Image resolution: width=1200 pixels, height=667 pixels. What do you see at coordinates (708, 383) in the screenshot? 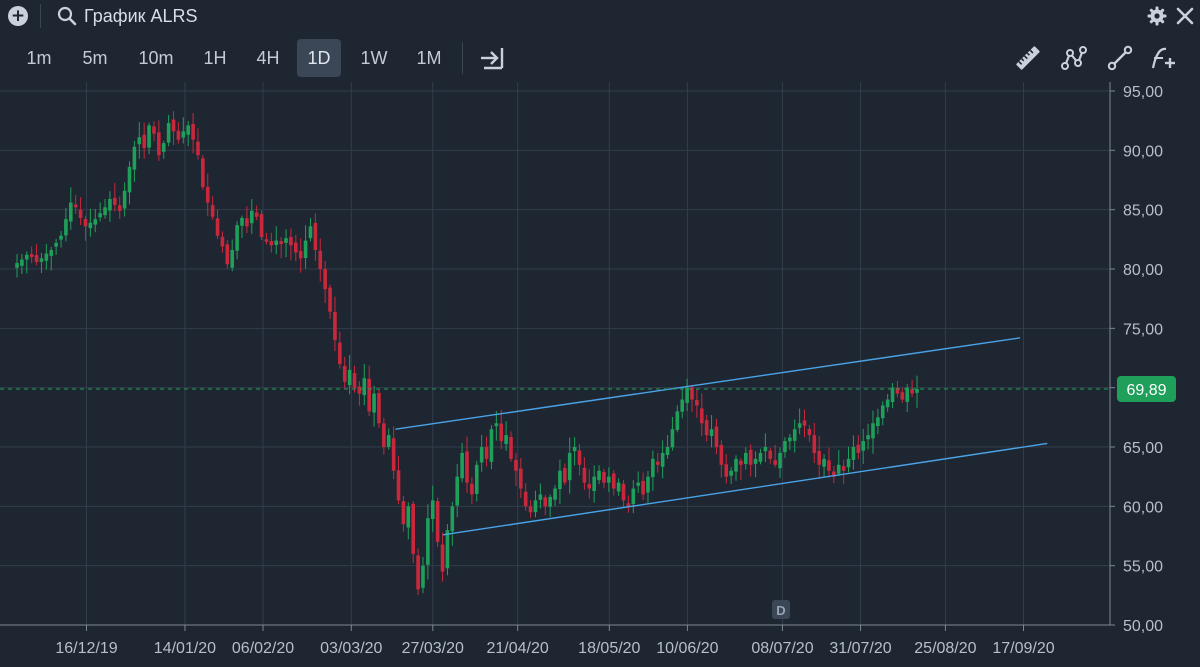
I see `channel-upper-line` at bounding box center [708, 383].